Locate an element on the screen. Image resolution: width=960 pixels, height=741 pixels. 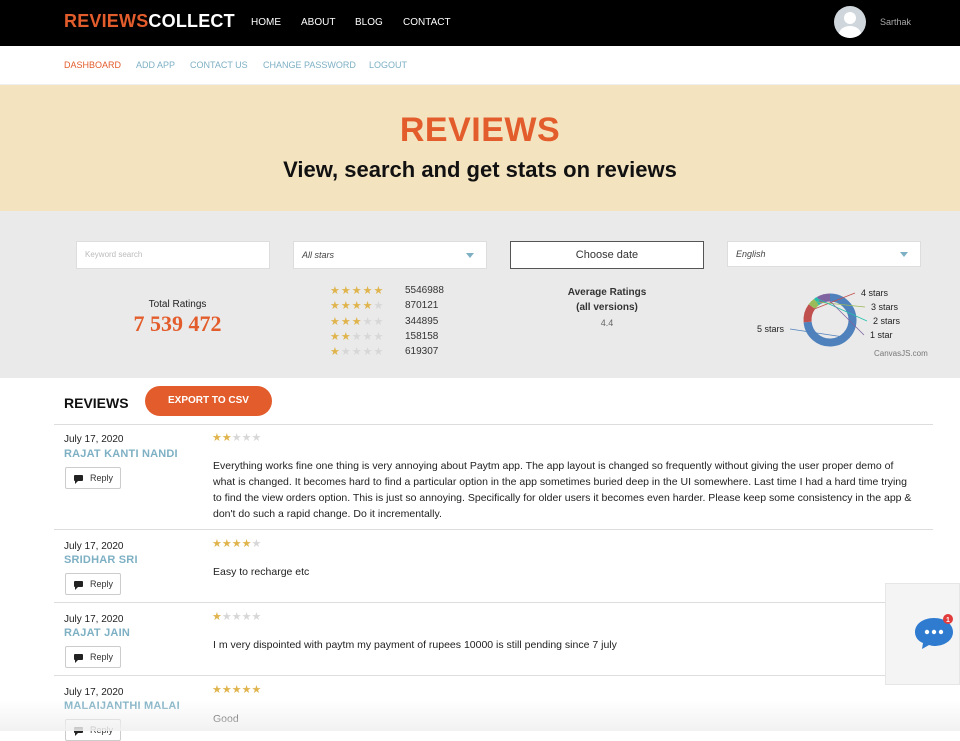
nav-home-link: HOME is located at coordinates (266, 22).